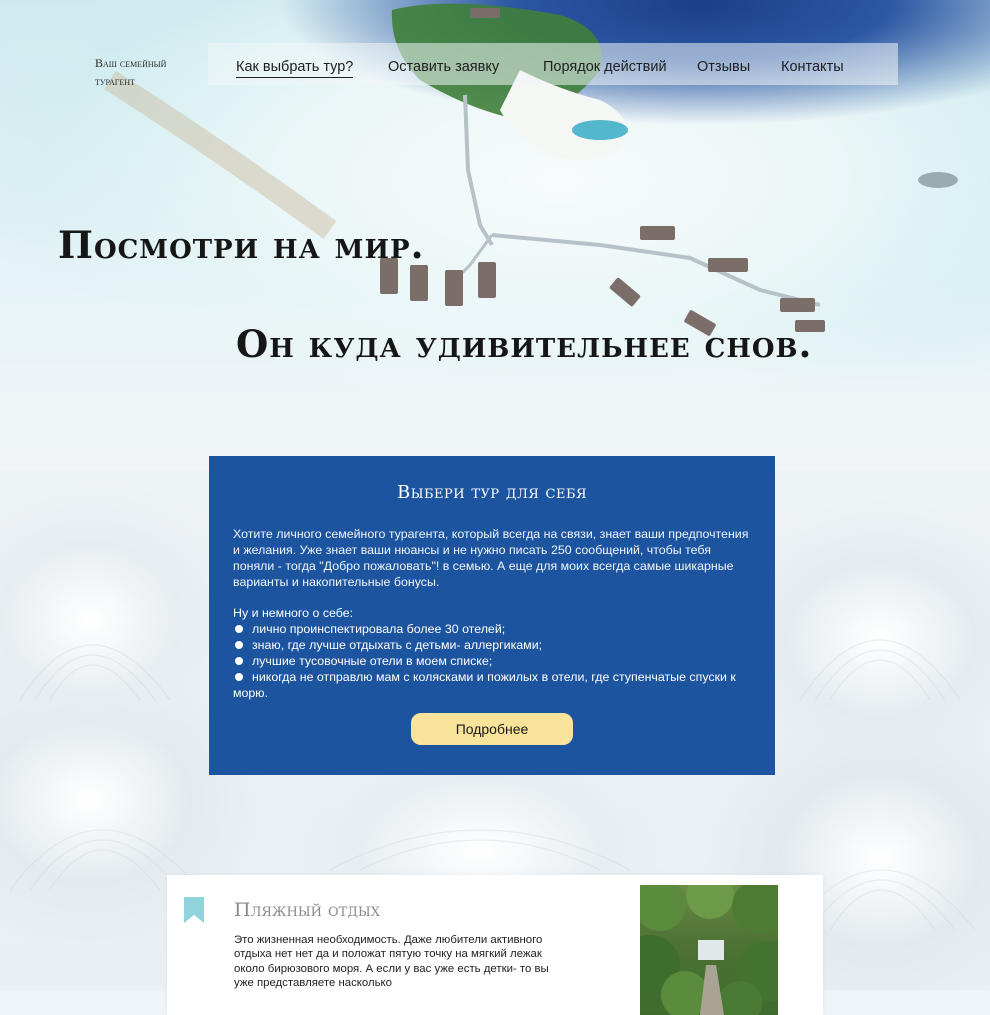  I want to click on list-item: лично проинспектировала более 30 отелей;, so click(493, 629).